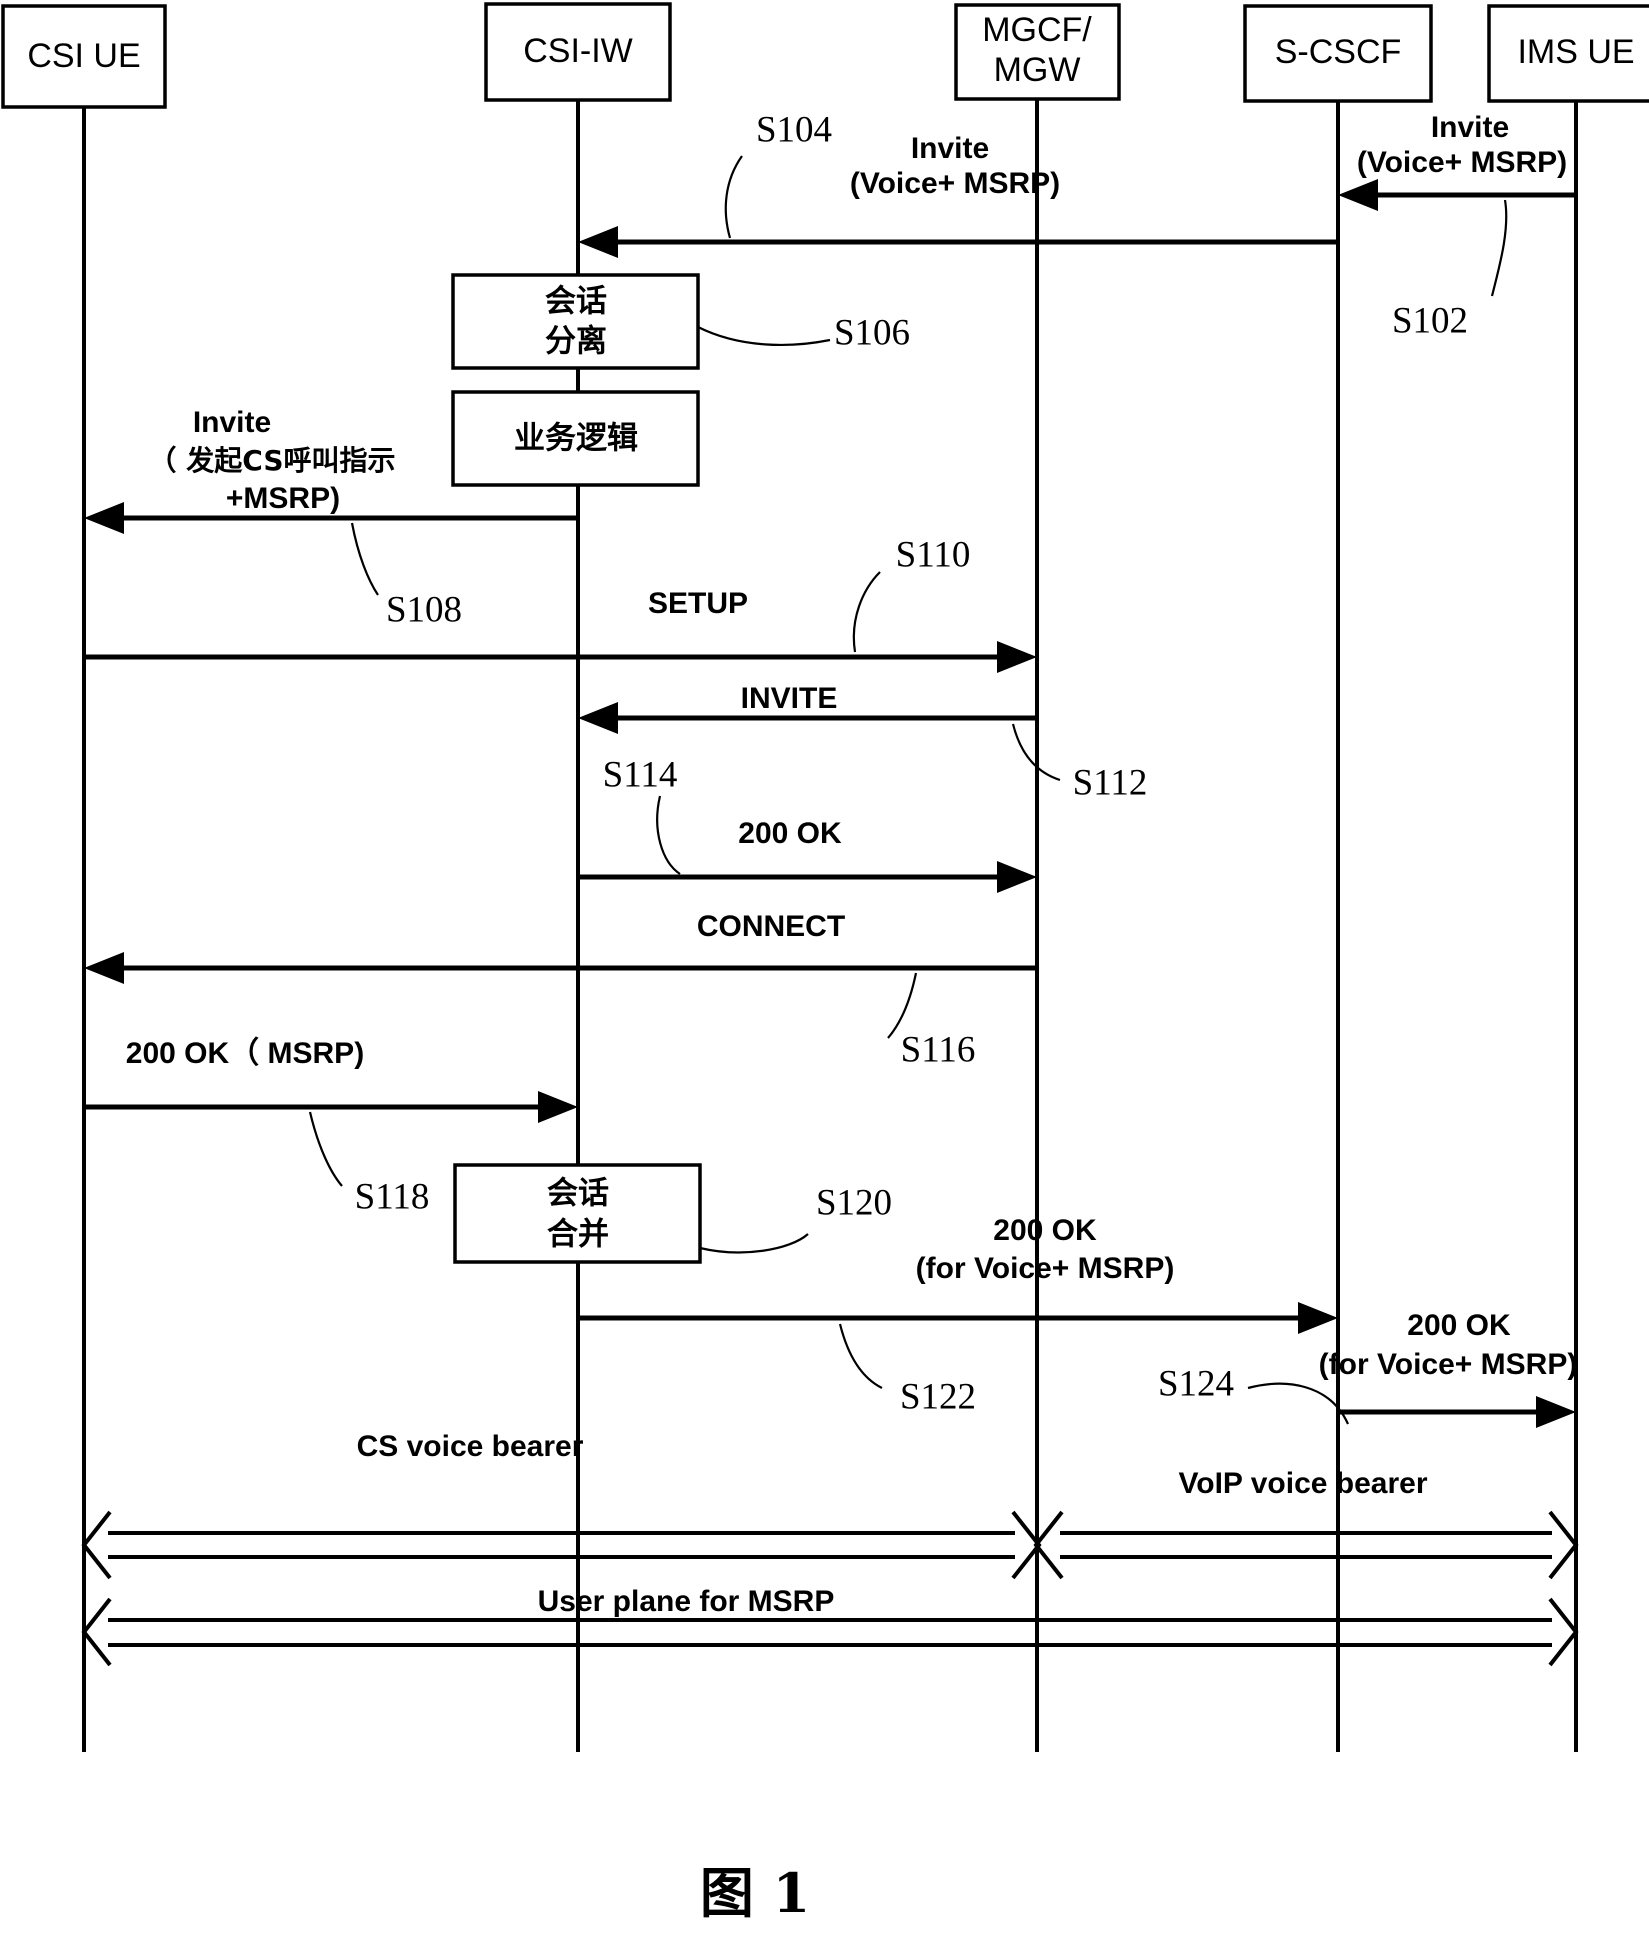  Describe the element at coordinates (424, 609) in the screenshot. I see `step-label-s108: S108` at that location.